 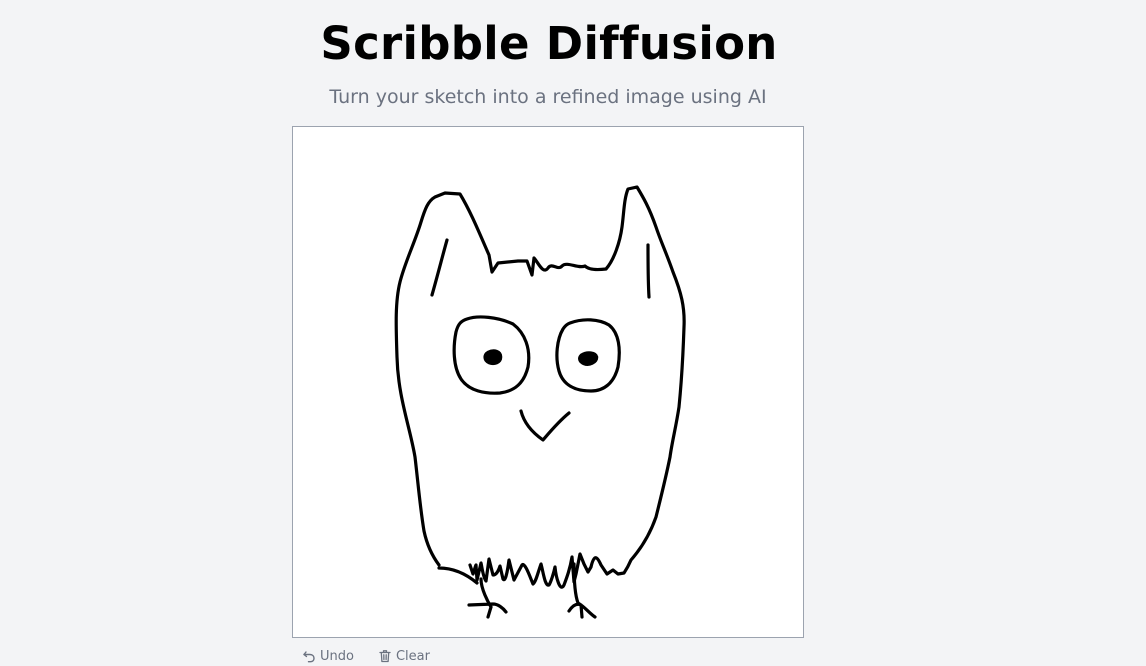 I want to click on trash-icon, so click(x=385, y=656).